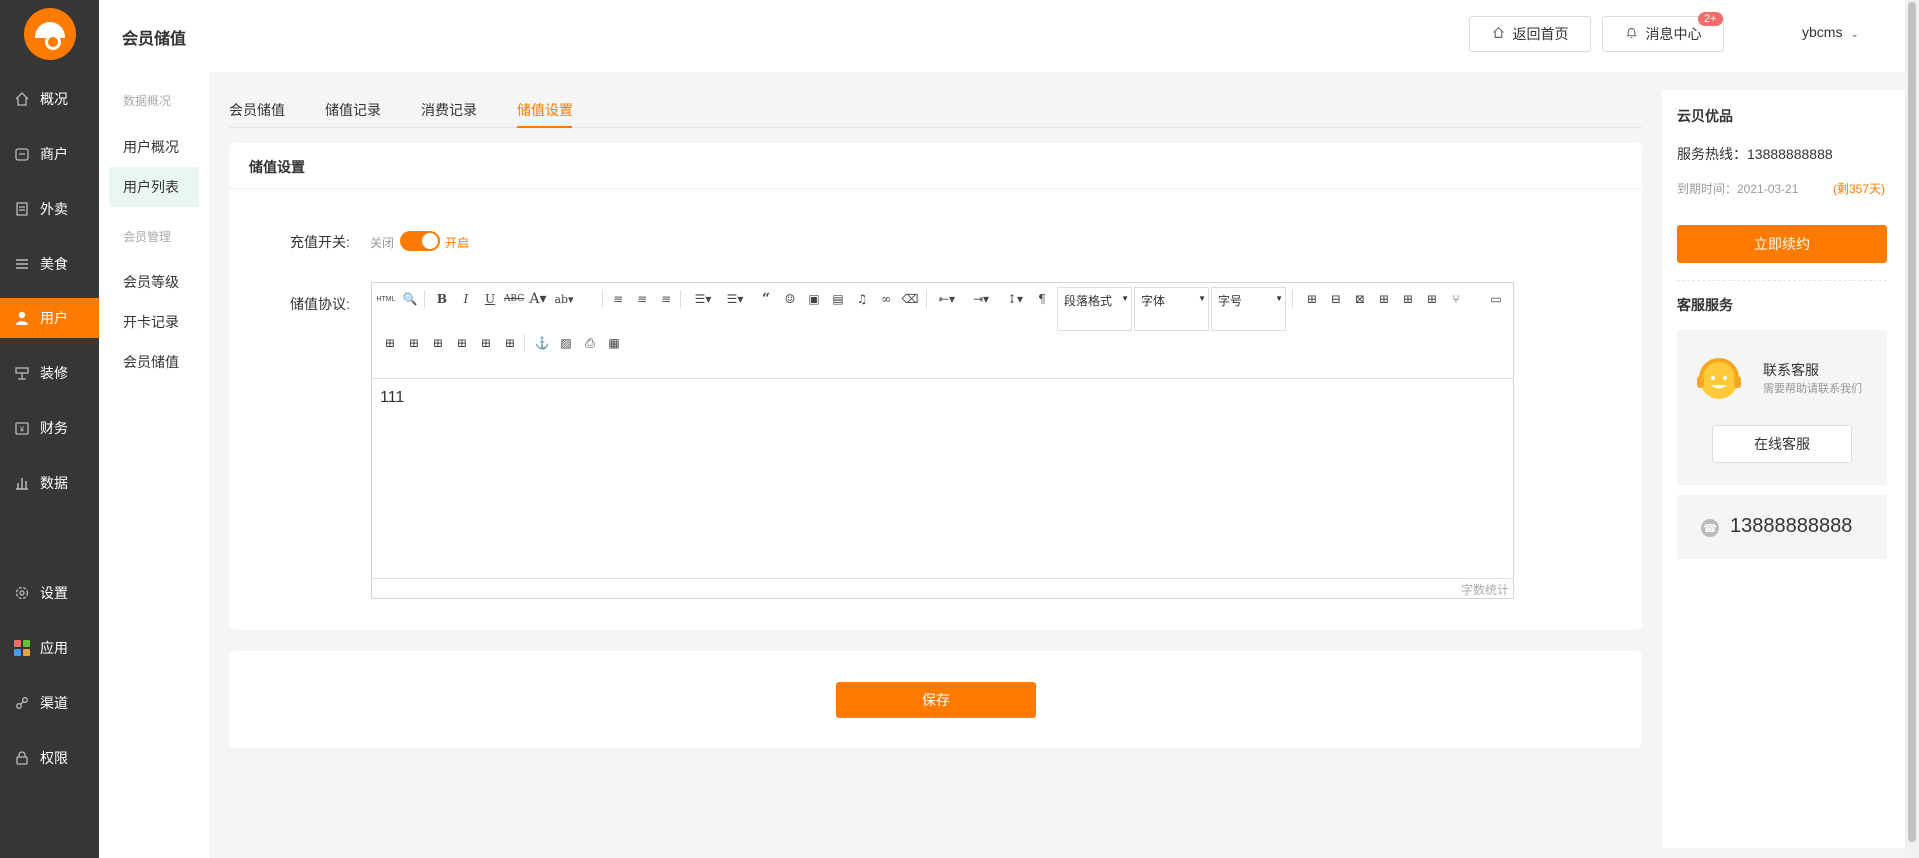  What do you see at coordinates (1432, 299) in the screenshot?
I see `delete-col-icon: ⊞` at bounding box center [1432, 299].